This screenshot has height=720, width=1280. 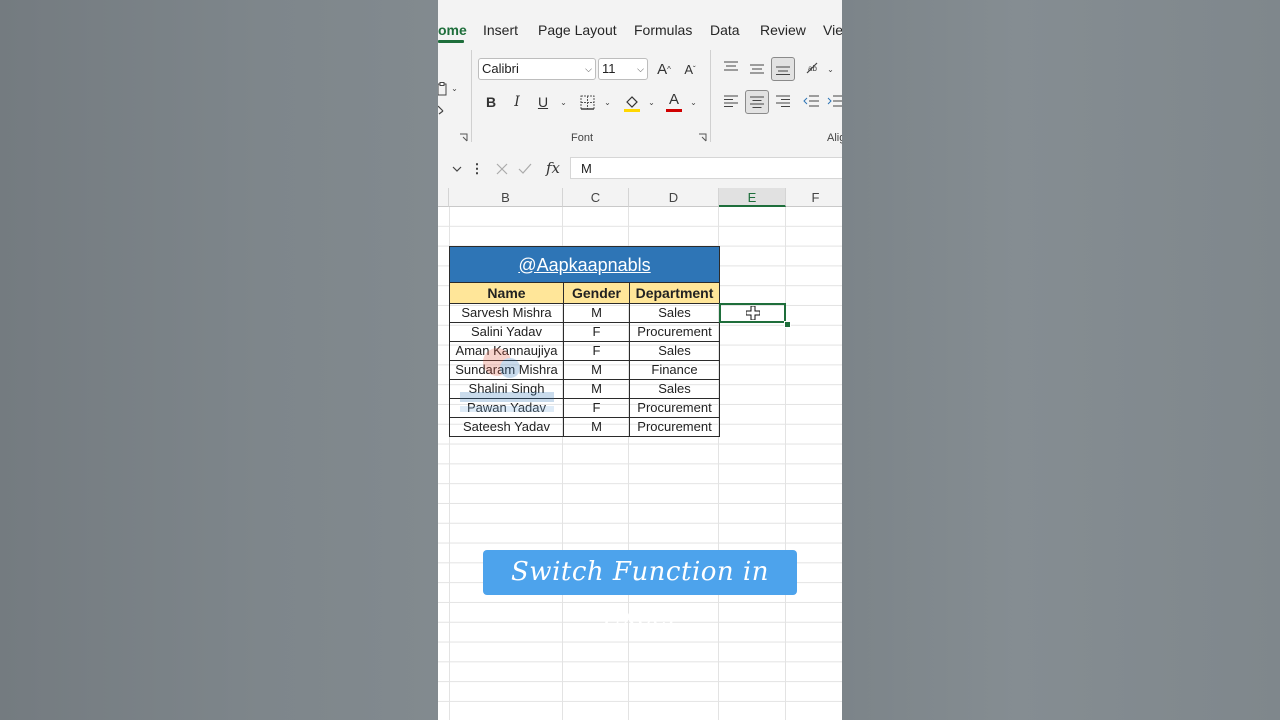 I want to click on channel-watermark-logo, so click(x=507, y=380).